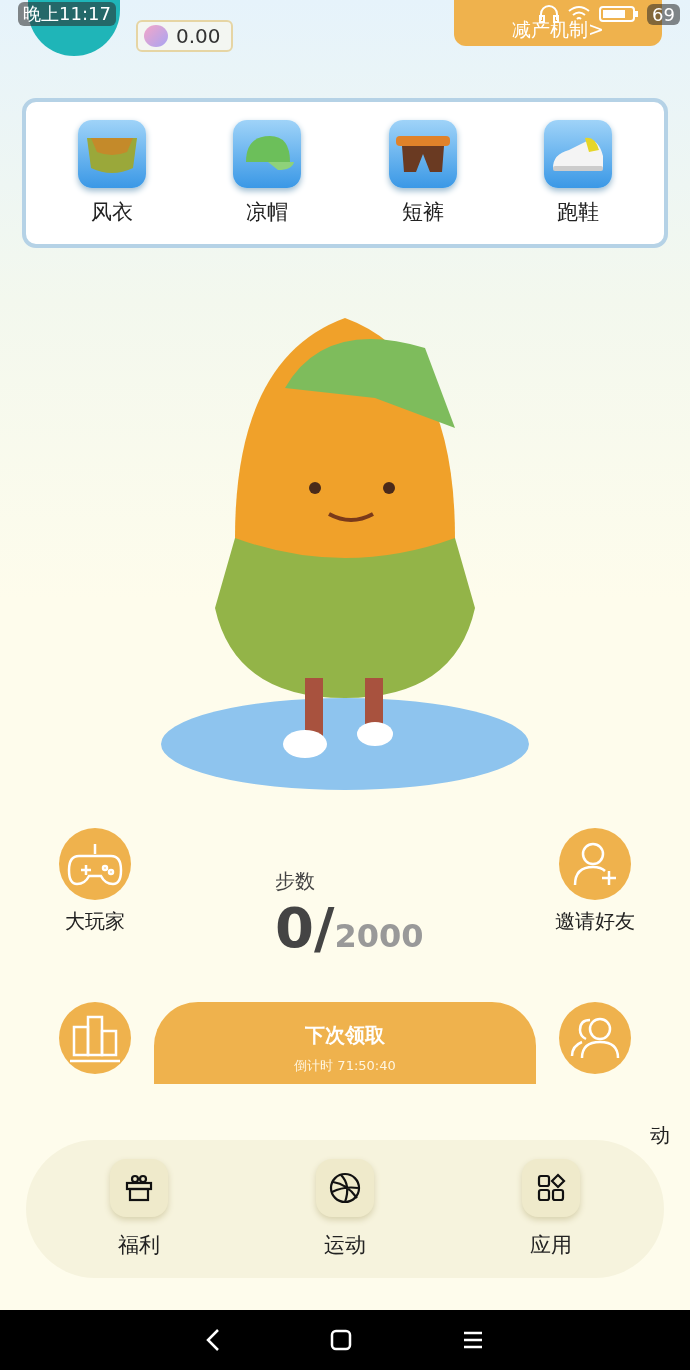 The width and height of the screenshot is (690, 1370). Describe the element at coordinates (213, 1340) in the screenshot. I see `back-icon` at that location.